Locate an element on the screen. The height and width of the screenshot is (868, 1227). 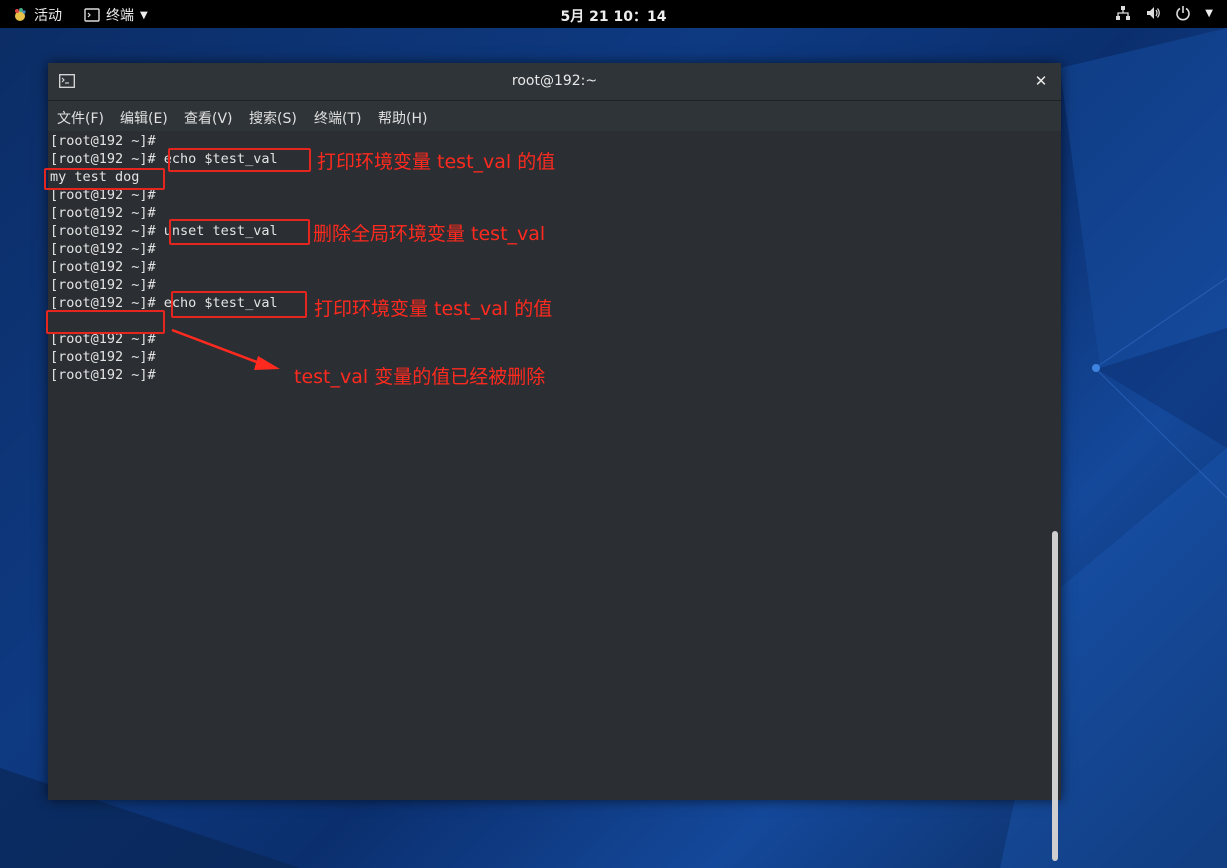
annotation-value-deleted: test_val 变量的值已经被删除 is located at coordinates (420, 377).